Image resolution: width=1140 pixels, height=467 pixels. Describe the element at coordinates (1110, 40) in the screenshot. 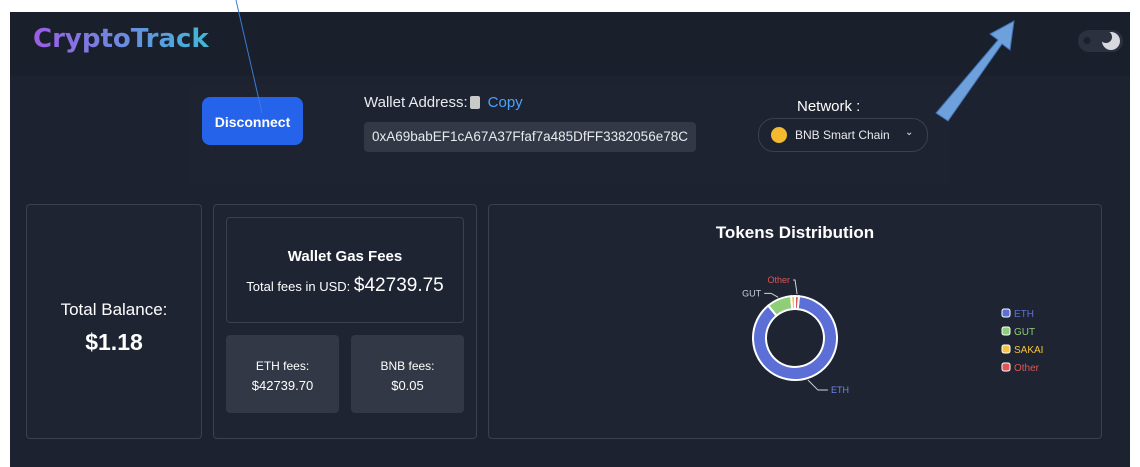

I see `moon-icon` at that location.